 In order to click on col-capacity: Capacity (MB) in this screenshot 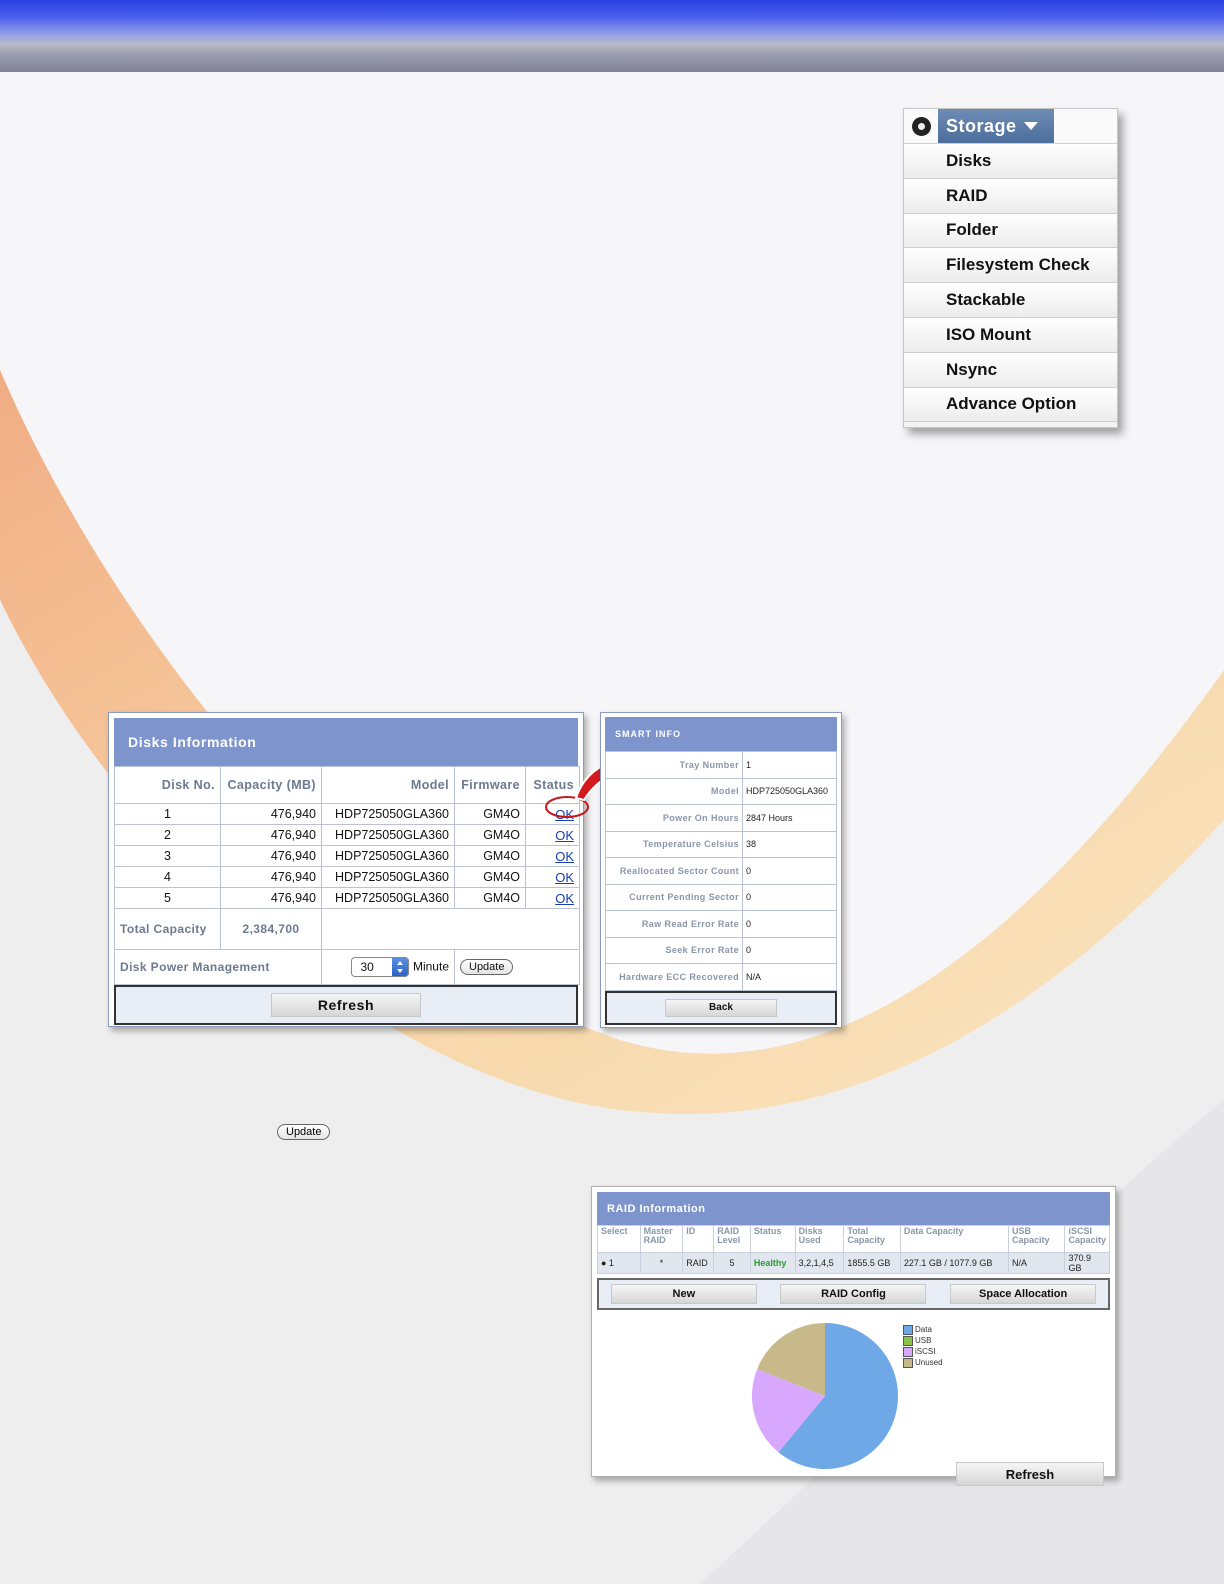, I will do `click(271, 785)`.